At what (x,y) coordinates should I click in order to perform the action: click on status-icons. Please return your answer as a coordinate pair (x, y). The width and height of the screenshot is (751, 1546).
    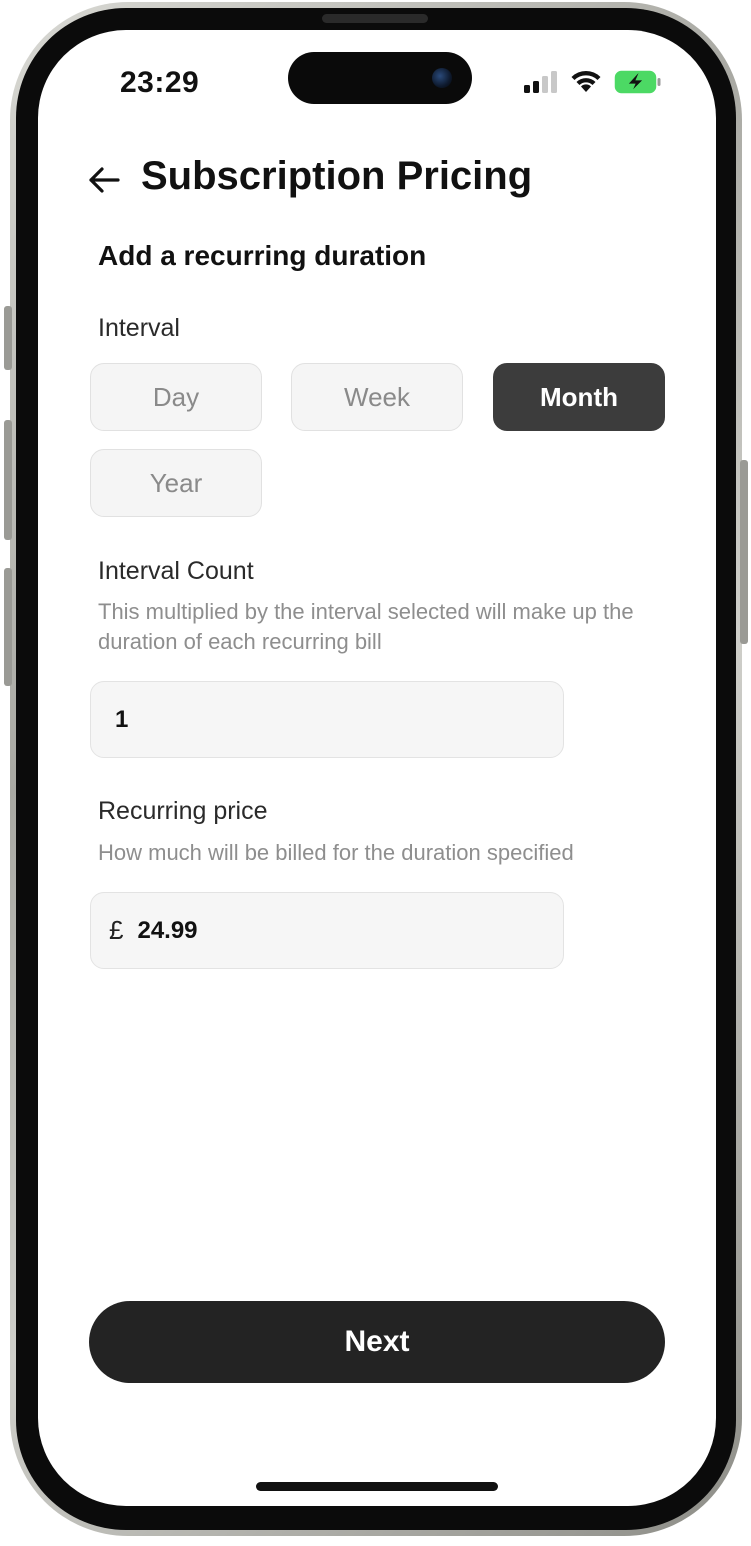
    Looking at the image, I should click on (593, 82).